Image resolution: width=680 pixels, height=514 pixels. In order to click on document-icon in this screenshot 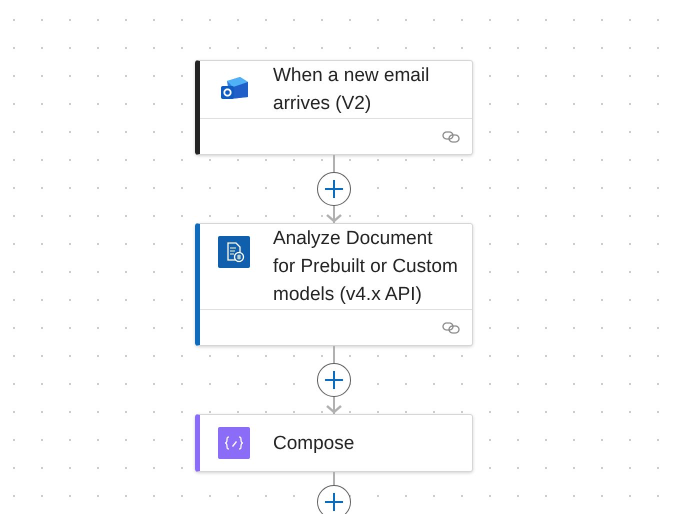, I will do `click(234, 252)`.